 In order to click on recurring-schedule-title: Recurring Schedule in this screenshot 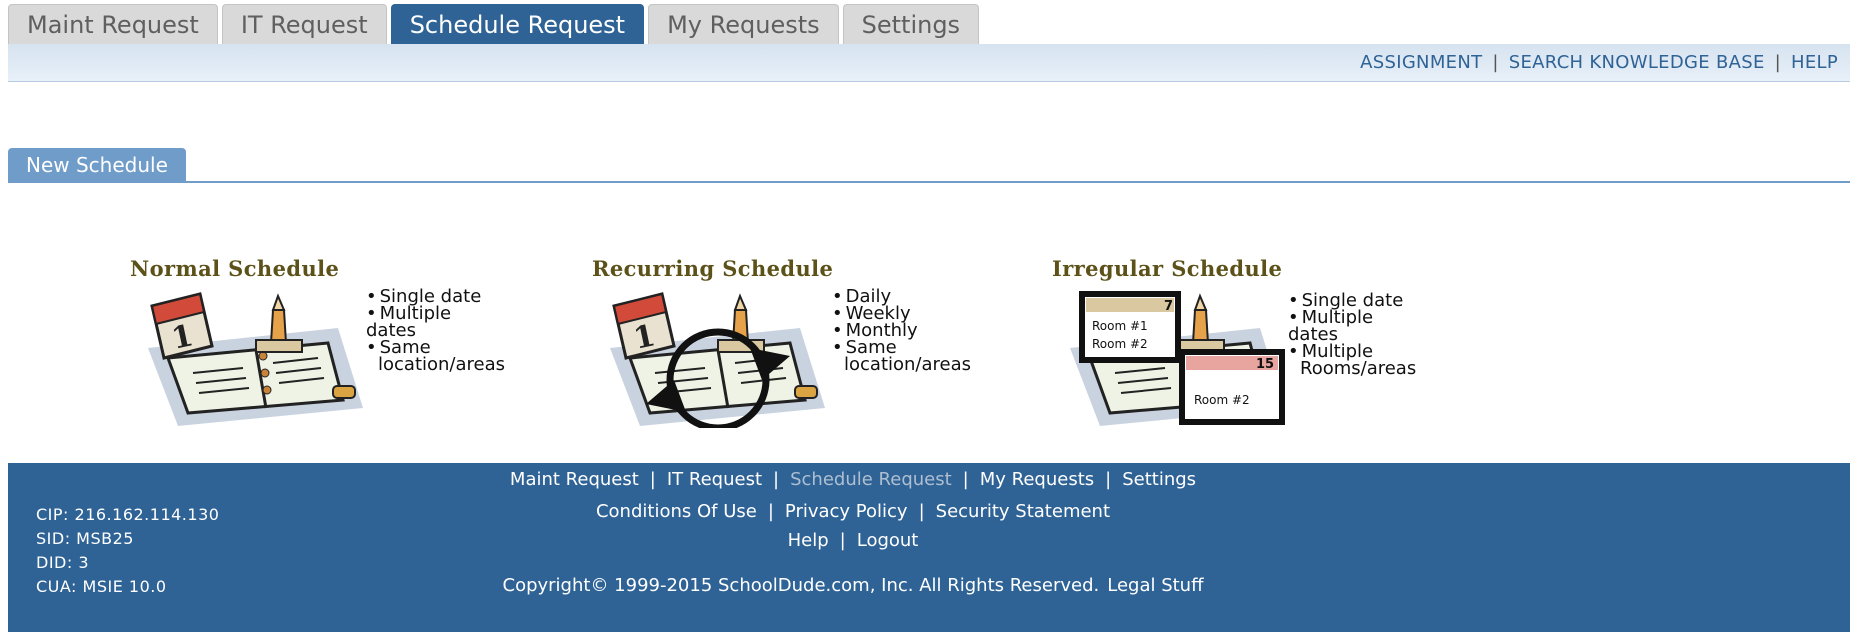, I will do `click(712, 268)`.